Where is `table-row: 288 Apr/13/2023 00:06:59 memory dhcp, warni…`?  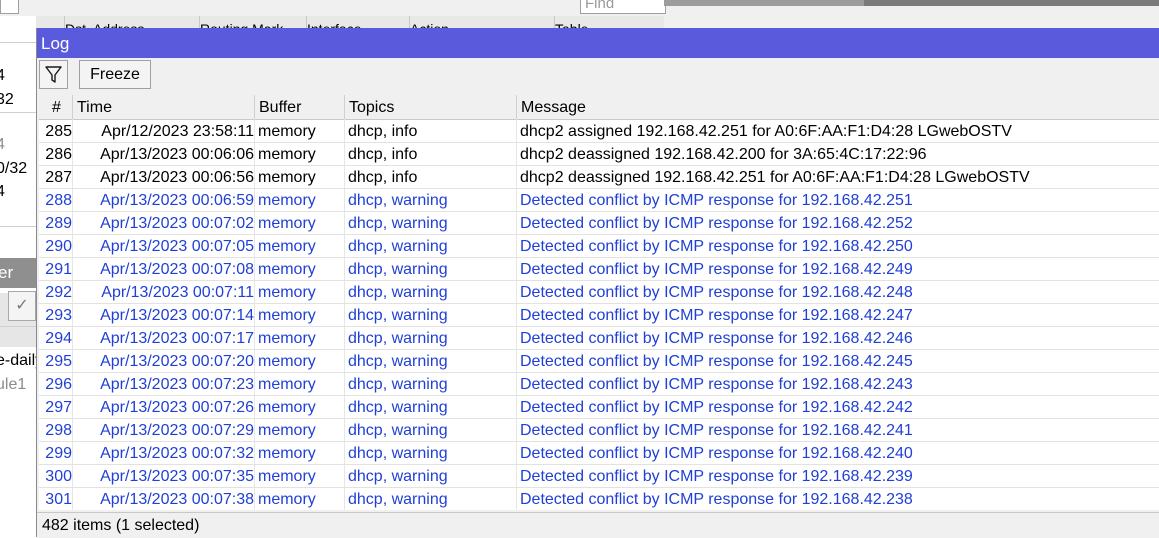 table-row: 288 Apr/13/2023 00:06:59 memory dhcp, warni… is located at coordinates (599, 200).